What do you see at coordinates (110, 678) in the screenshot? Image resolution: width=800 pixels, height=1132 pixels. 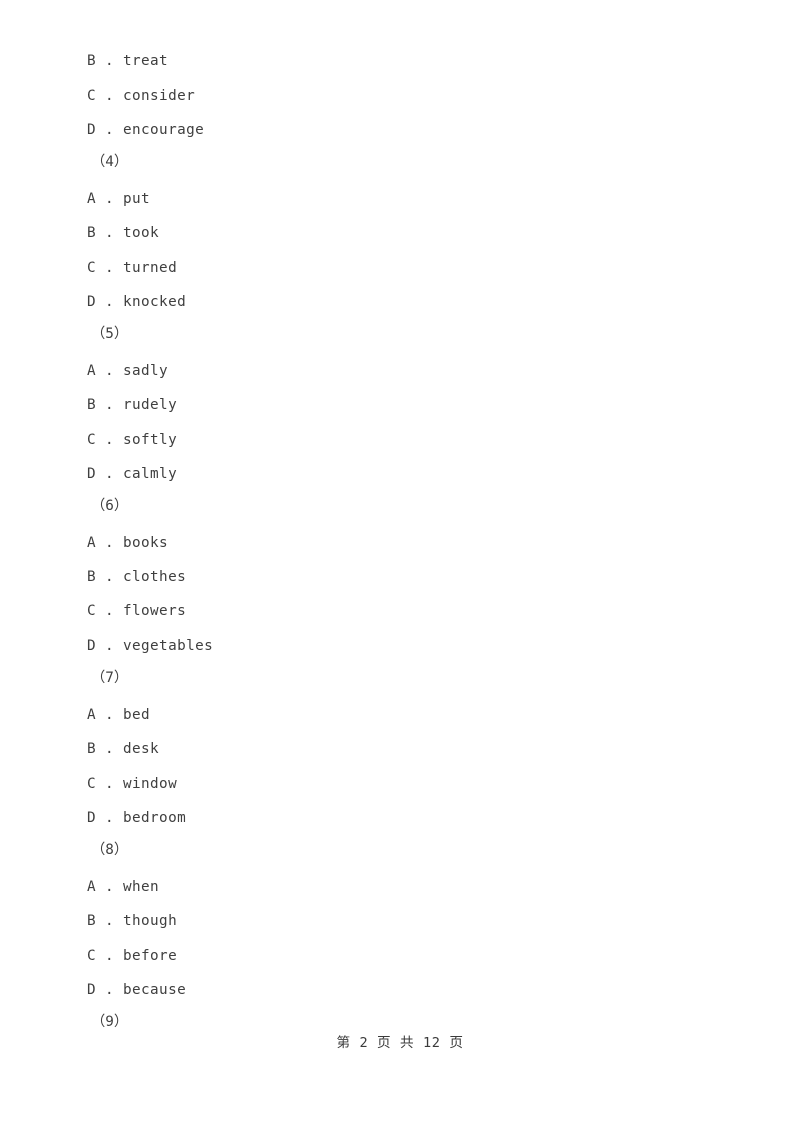 I see `question-number-text: （7）` at bounding box center [110, 678].